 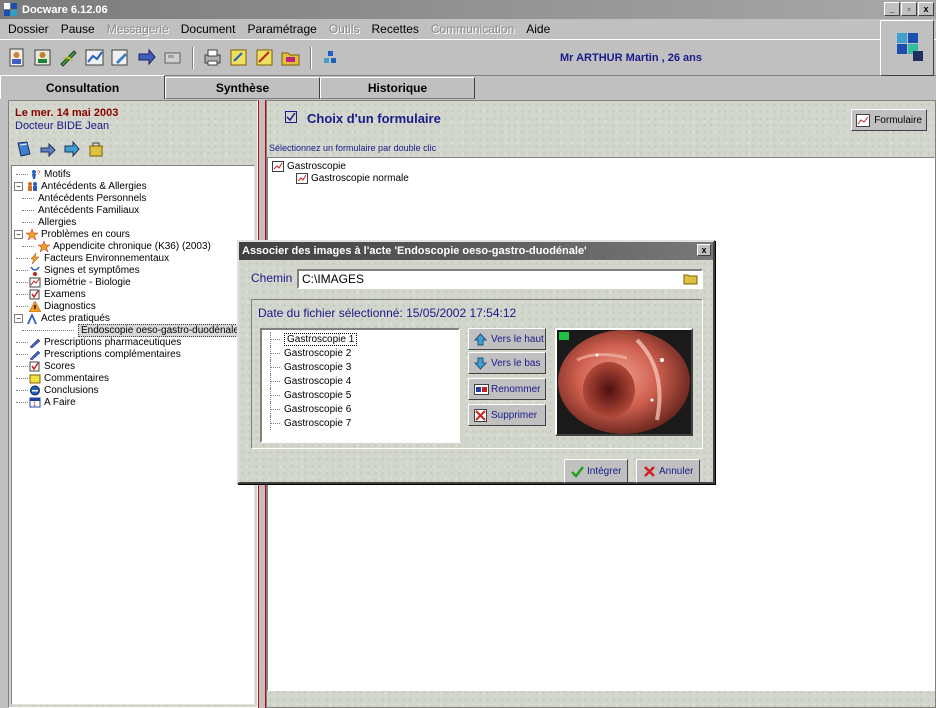 What do you see at coordinates (863, 122) in the screenshot?
I see `form-chart-icon` at bounding box center [863, 122].